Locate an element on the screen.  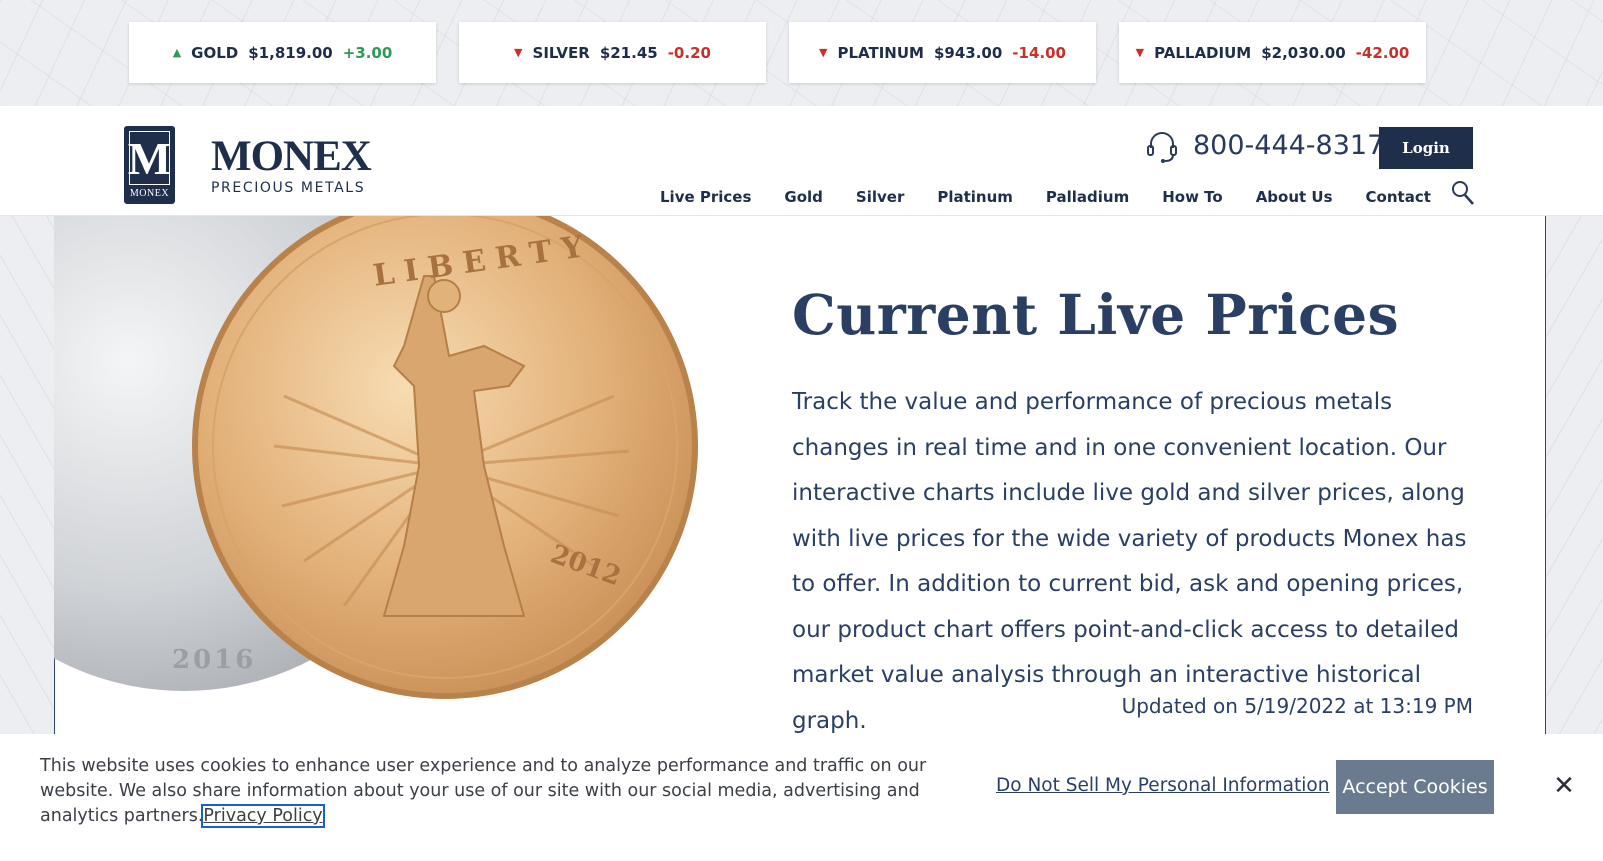
background-pattern-left is located at coordinates (27, 476).